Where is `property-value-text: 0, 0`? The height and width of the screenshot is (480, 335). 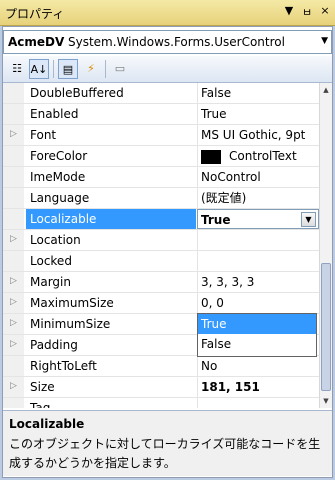 property-value-text: 0, 0 is located at coordinates (212, 303).